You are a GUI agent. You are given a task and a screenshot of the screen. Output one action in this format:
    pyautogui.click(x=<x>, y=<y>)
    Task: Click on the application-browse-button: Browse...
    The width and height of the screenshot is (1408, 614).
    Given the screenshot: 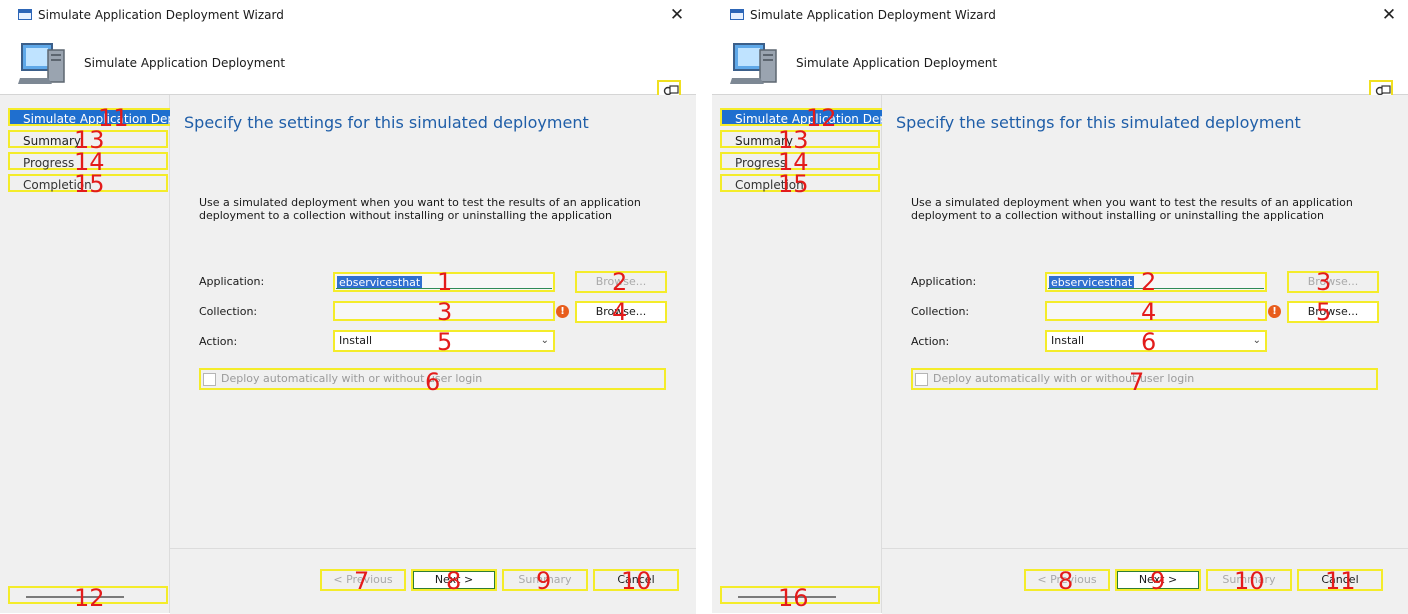 What is the action you would take?
    pyautogui.click(x=1333, y=282)
    